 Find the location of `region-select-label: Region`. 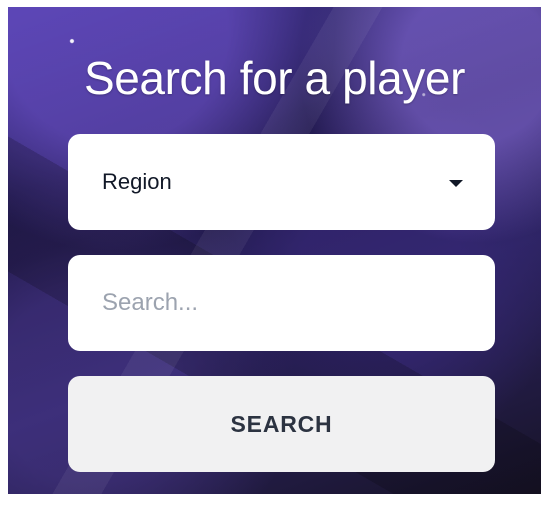

region-select-label: Region is located at coordinates (137, 181).